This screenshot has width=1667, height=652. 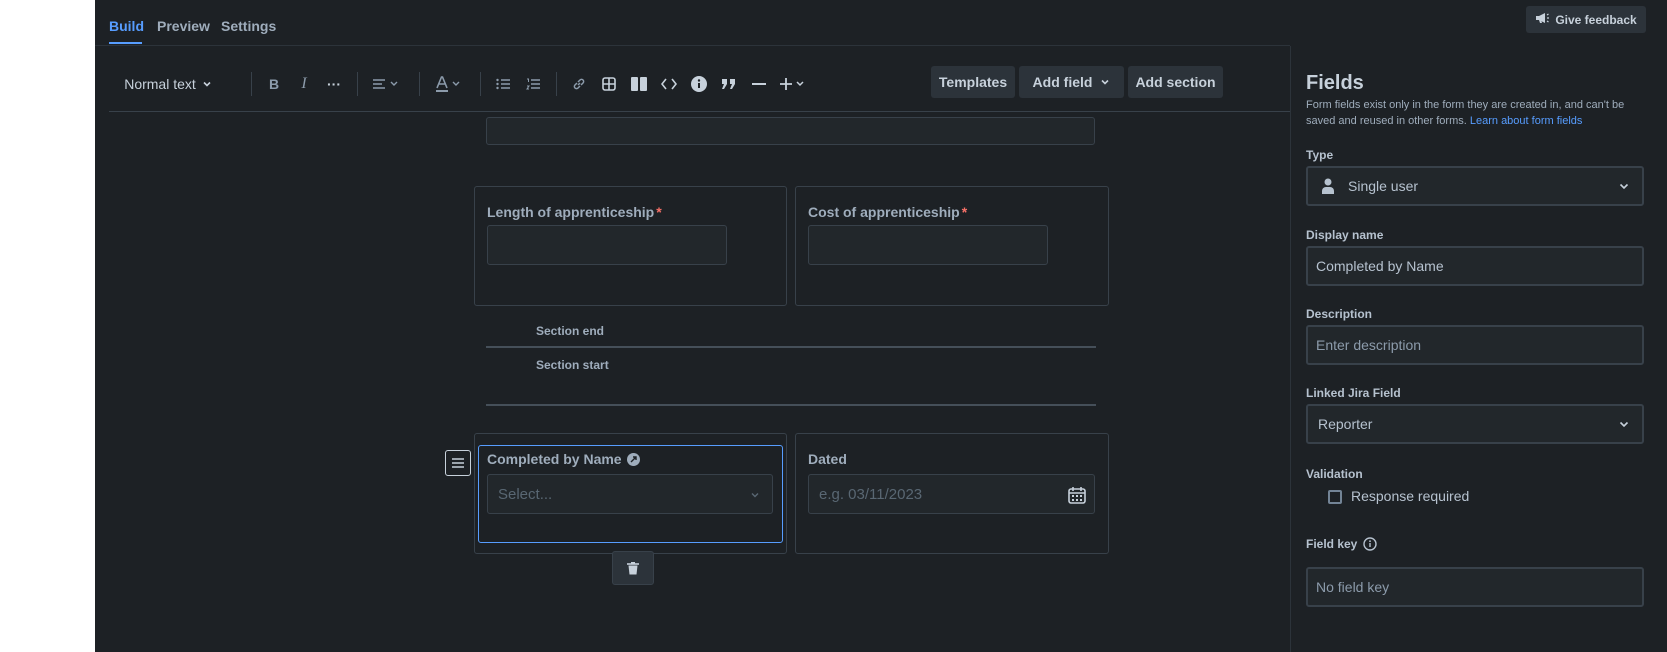 What do you see at coordinates (304, 84) in the screenshot?
I see `italic-icon: I` at bounding box center [304, 84].